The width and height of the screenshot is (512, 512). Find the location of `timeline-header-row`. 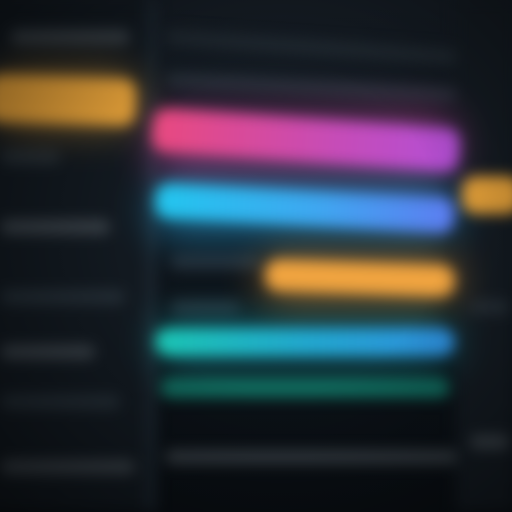

timeline-header-row is located at coordinates (315, 47).